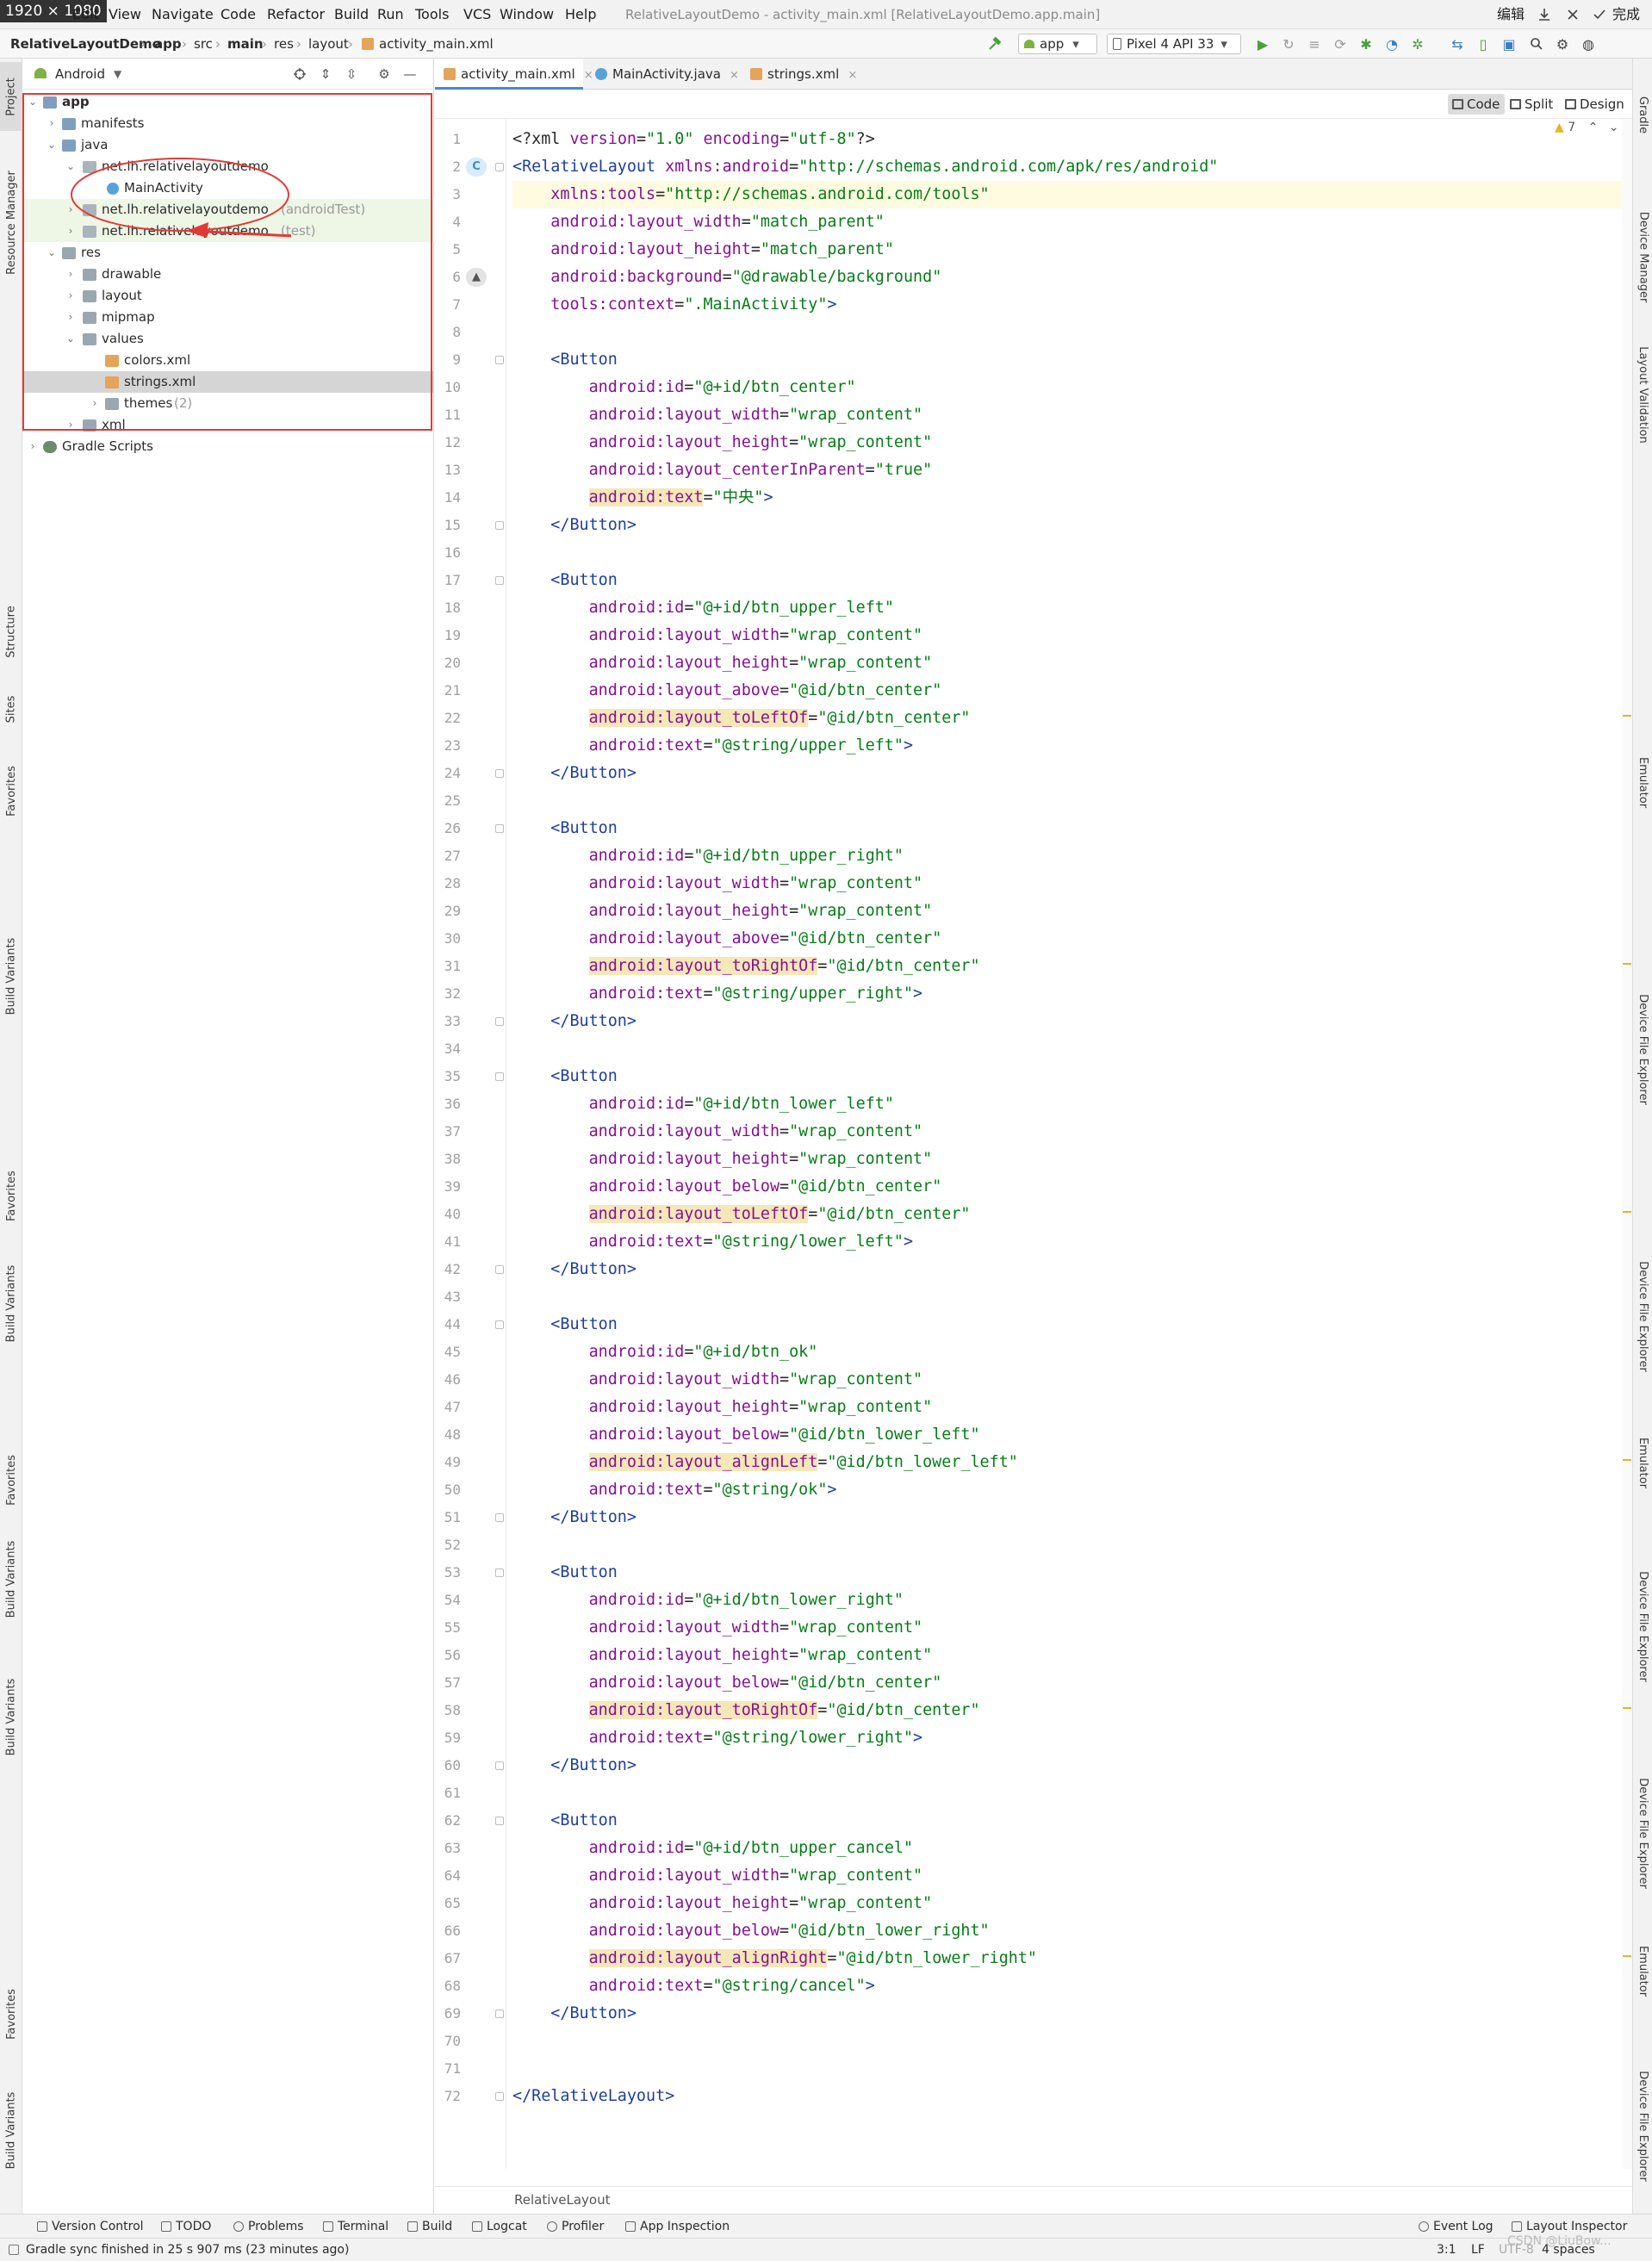 This screenshot has width=1652, height=2261. Describe the element at coordinates (1642, 256) in the screenshot. I see `tool-tab-device-manager: Device Manager` at that location.